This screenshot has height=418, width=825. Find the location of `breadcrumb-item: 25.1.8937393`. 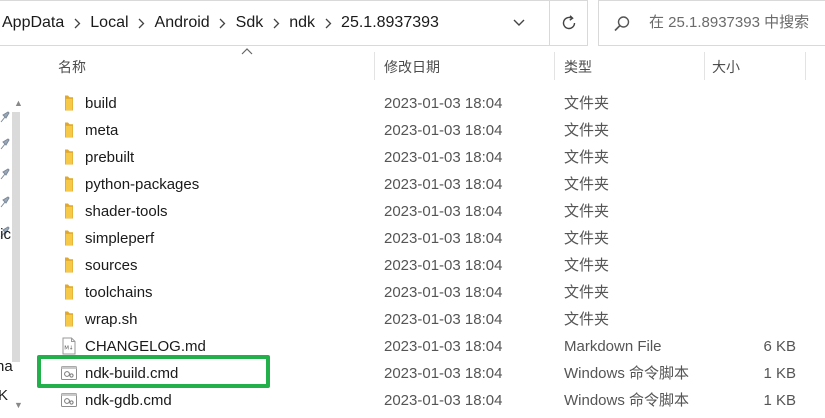

breadcrumb-item: 25.1.8937393 is located at coordinates (390, 23).